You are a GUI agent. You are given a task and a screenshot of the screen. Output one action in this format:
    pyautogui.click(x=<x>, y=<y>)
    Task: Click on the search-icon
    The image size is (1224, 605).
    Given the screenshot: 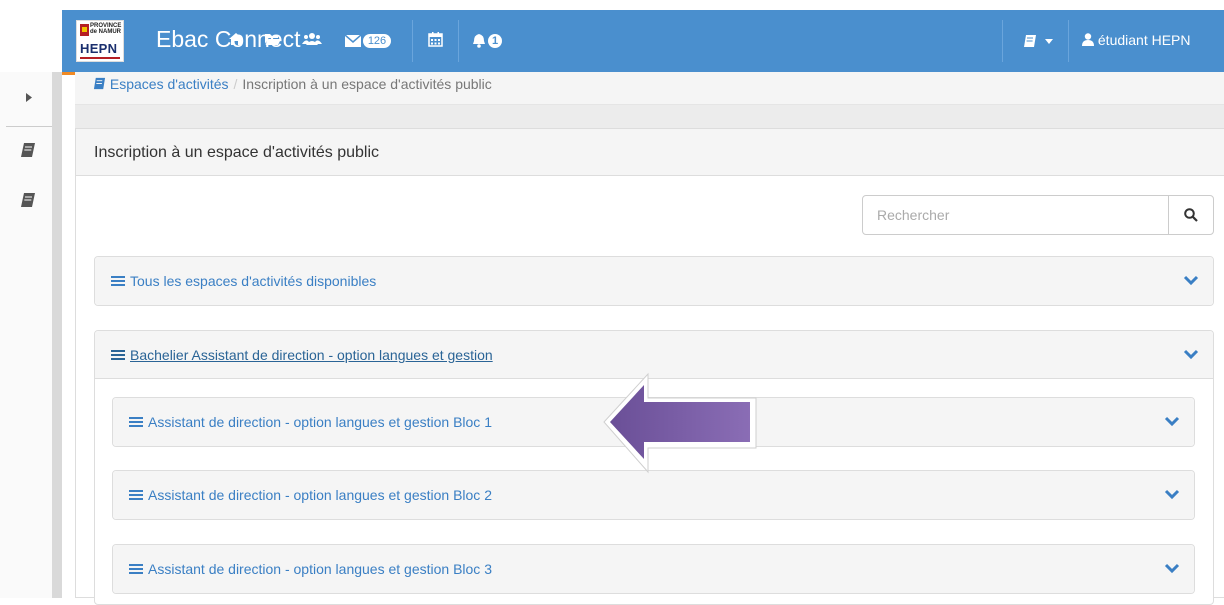 What is the action you would take?
    pyautogui.click(x=1191, y=215)
    